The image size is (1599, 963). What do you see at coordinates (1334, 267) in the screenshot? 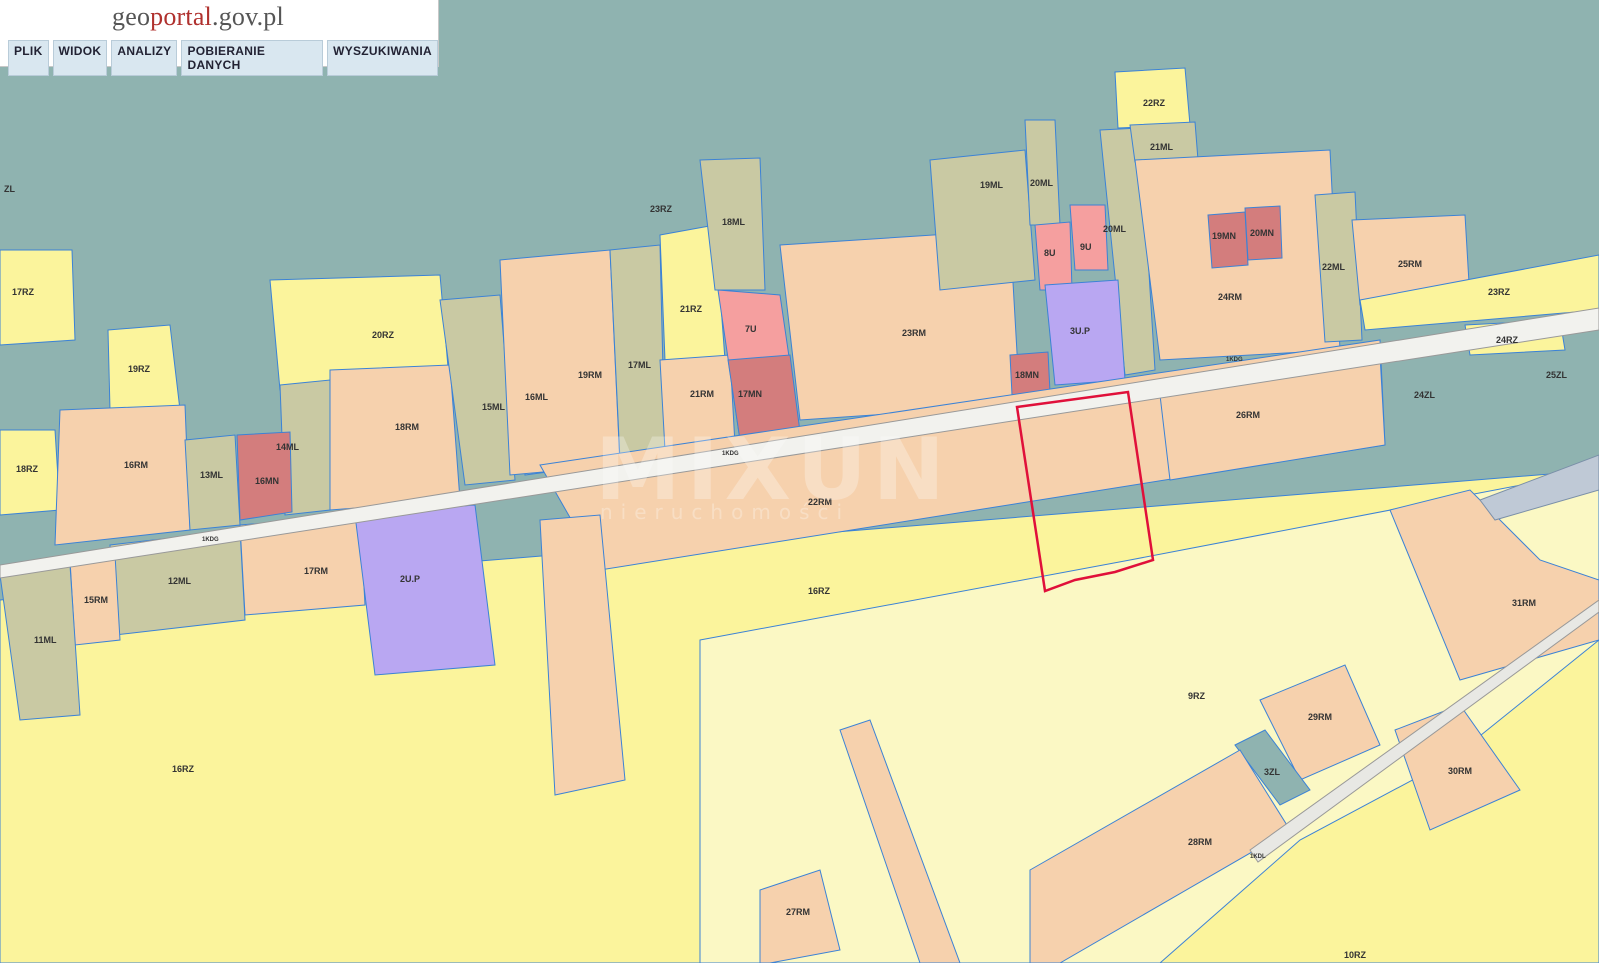
I see `label-22ml: 22ML` at bounding box center [1334, 267].